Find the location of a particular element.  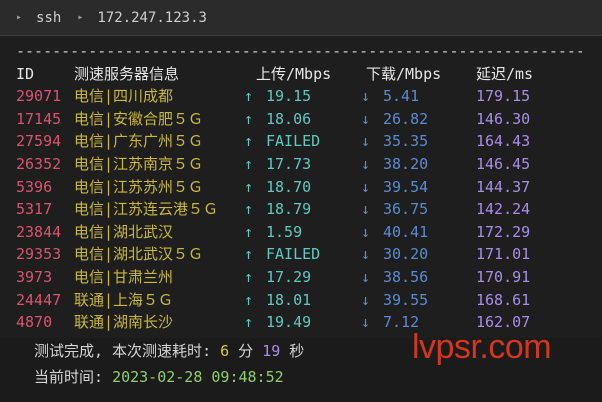

duration-minutes: 6 is located at coordinates (225, 351).